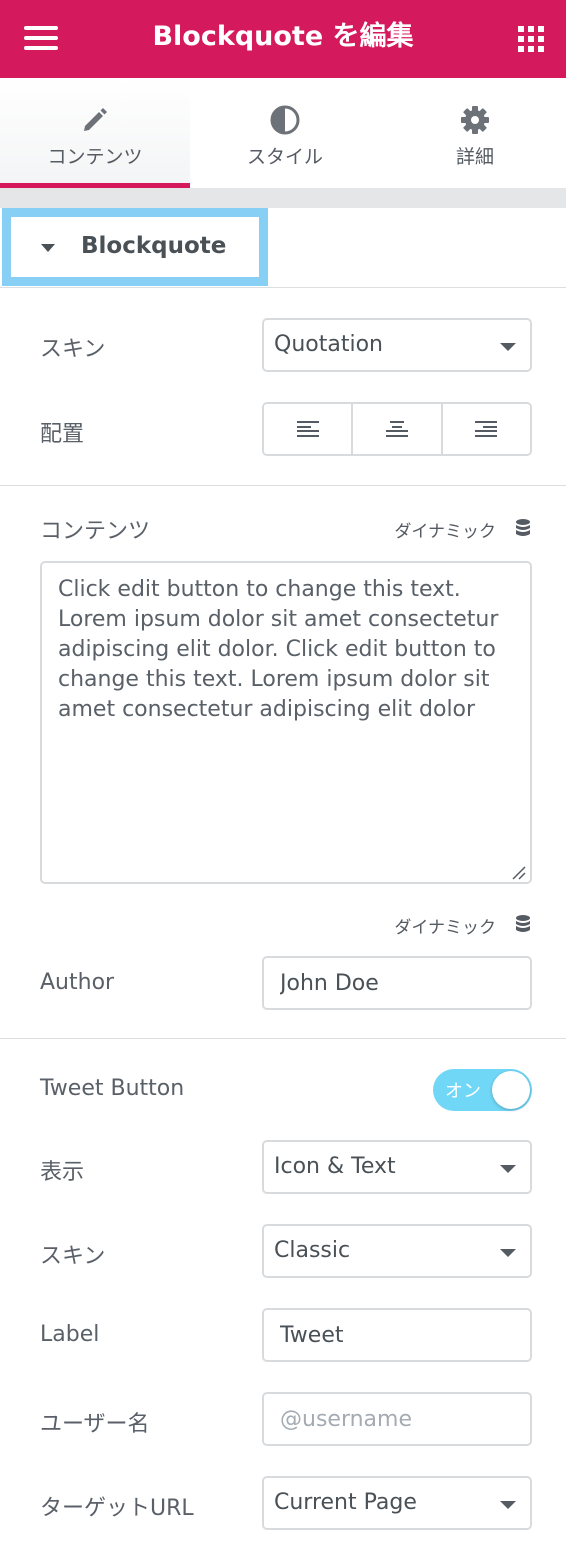 The height and width of the screenshot is (1556, 566). Describe the element at coordinates (77, 982) in the screenshot. I see `author-label: Author` at that location.